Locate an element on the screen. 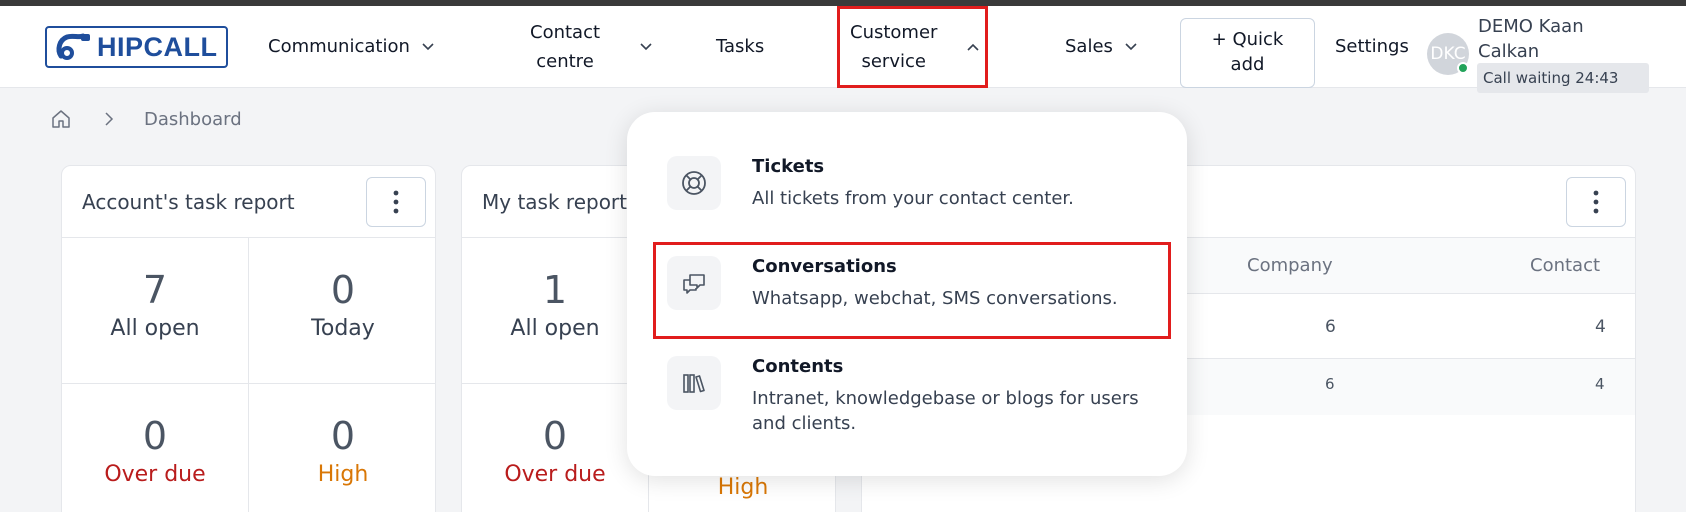 Image resolution: width=1686 pixels, height=512 pixels. menu-item-title: Contents is located at coordinates (798, 366).